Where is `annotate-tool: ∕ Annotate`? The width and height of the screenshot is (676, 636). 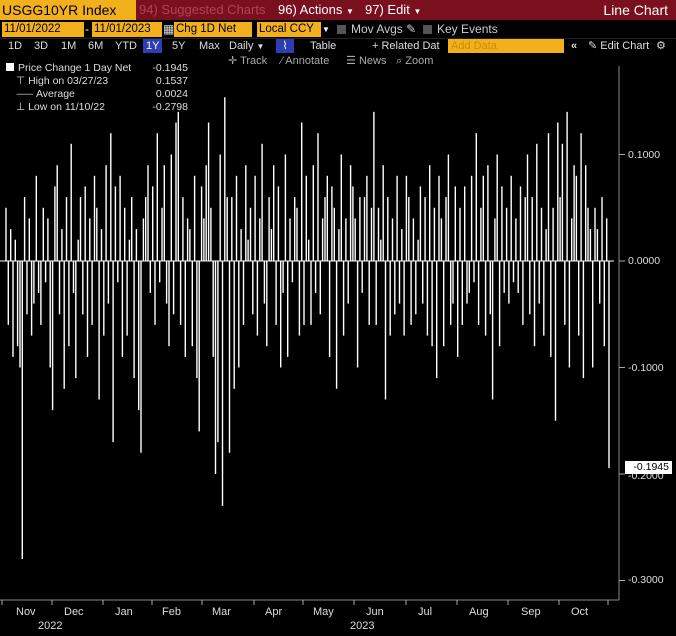
annotate-tool: ∕ Annotate is located at coordinates (305, 61).